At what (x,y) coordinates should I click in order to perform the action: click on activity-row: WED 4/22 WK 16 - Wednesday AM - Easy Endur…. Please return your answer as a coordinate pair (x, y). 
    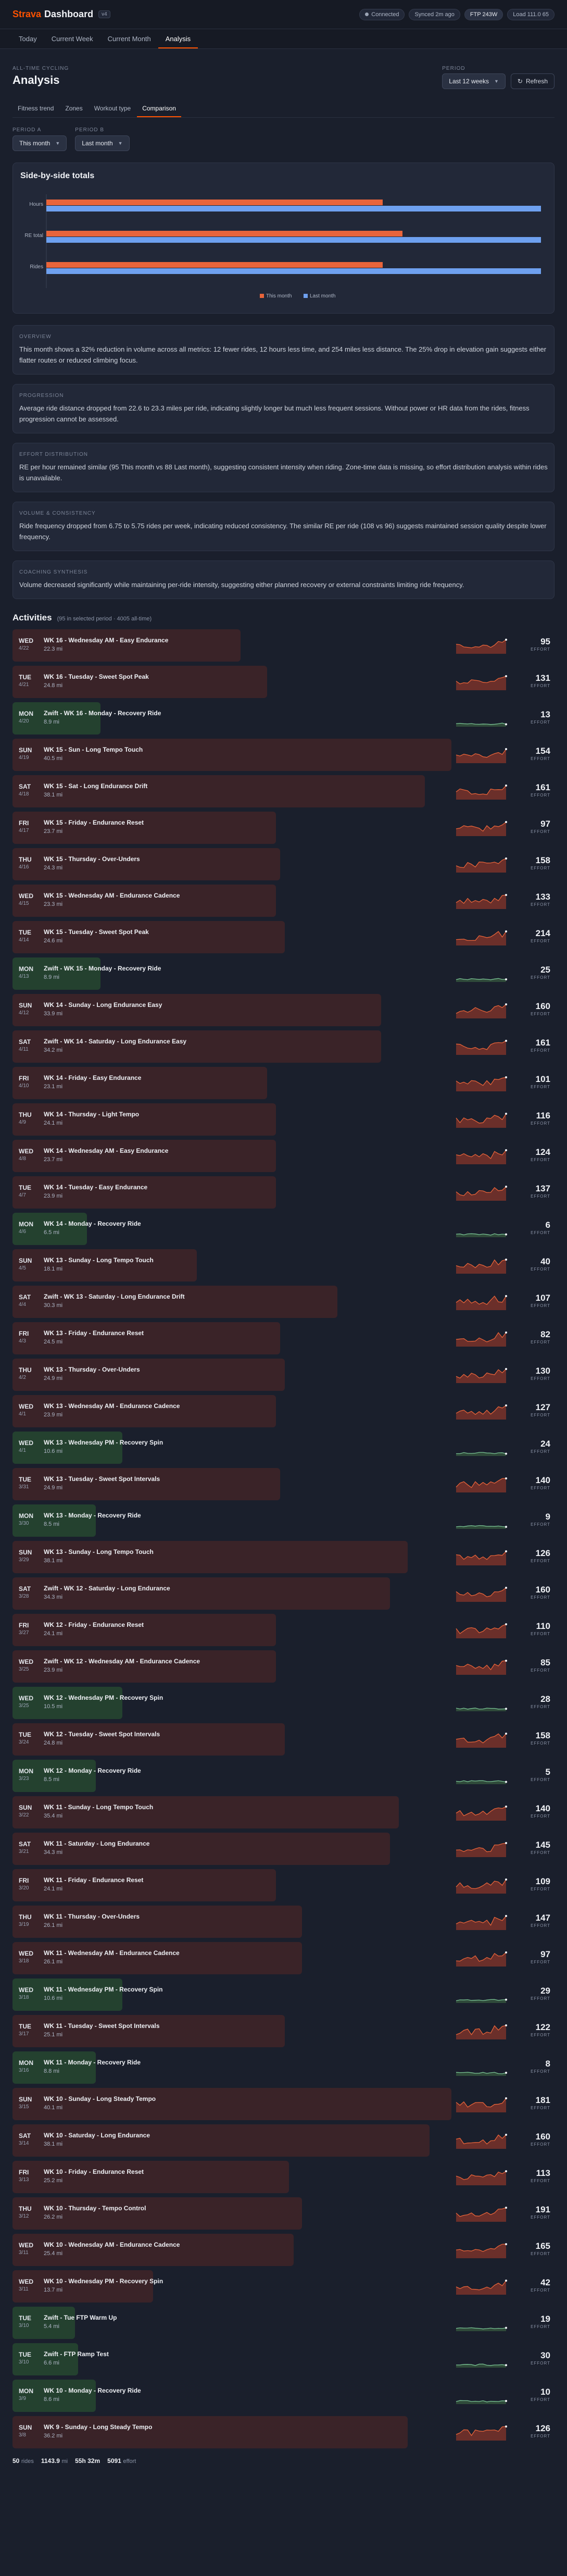
    Looking at the image, I should click on (283, 647).